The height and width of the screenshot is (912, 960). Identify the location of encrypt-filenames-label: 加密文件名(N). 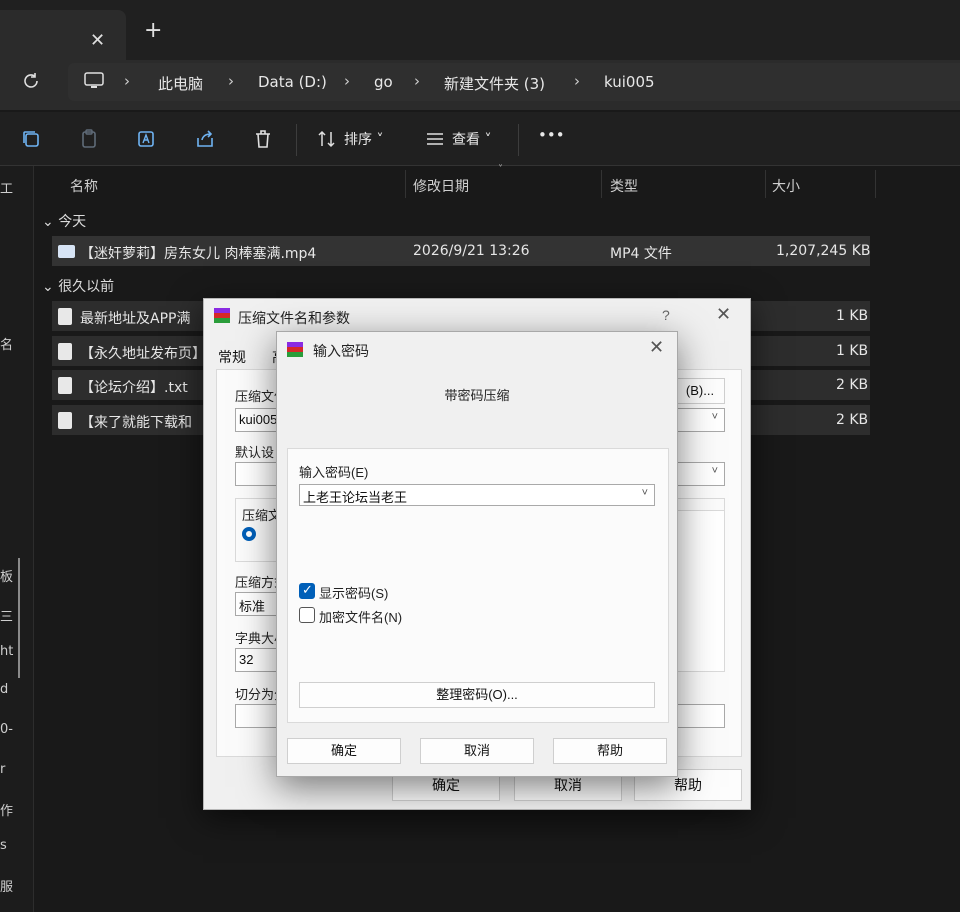
(361, 617).